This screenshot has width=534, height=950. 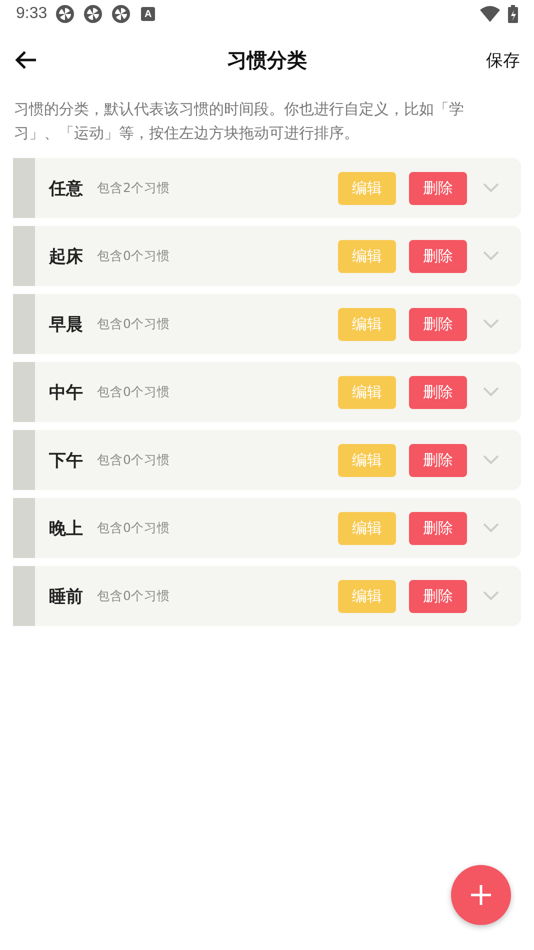 What do you see at coordinates (32, 14) in the screenshot?
I see `time: 9:33` at bounding box center [32, 14].